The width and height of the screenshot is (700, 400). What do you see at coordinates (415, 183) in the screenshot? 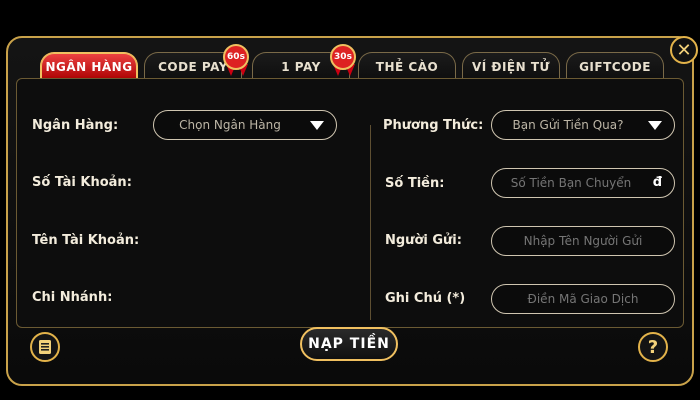
I see `amount-label: Số Tiền:` at bounding box center [415, 183].